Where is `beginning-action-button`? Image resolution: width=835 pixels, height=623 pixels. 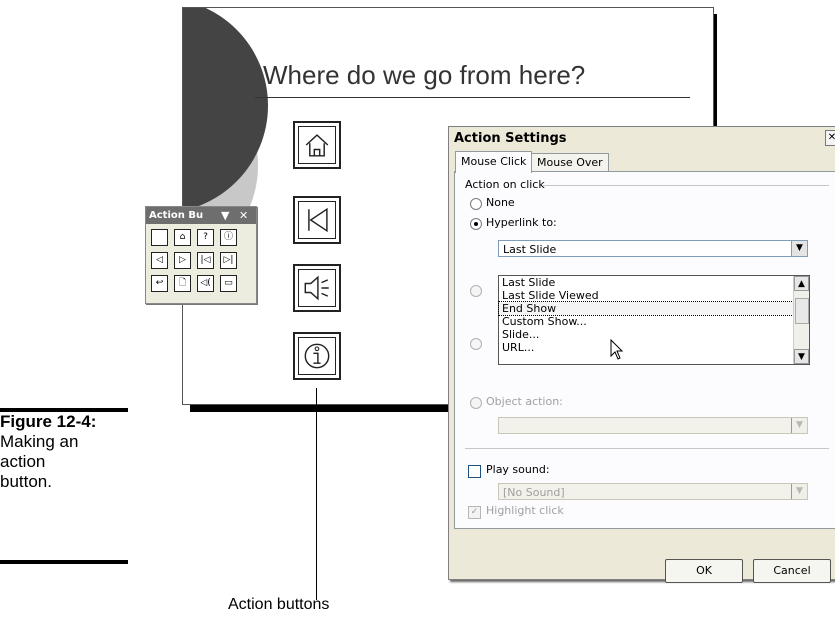 beginning-action-button is located at coordinates (317, 220).